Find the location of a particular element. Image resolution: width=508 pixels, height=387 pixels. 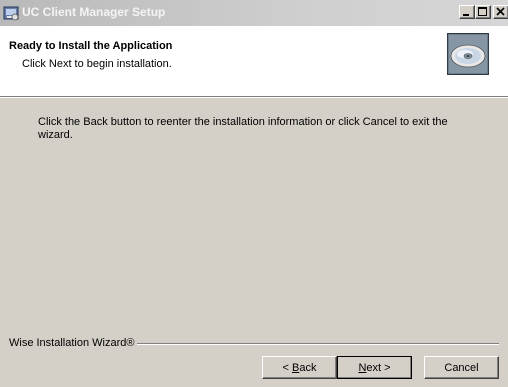

title-bar: UC Client Manager Setup is located at coordinates (254, 13).